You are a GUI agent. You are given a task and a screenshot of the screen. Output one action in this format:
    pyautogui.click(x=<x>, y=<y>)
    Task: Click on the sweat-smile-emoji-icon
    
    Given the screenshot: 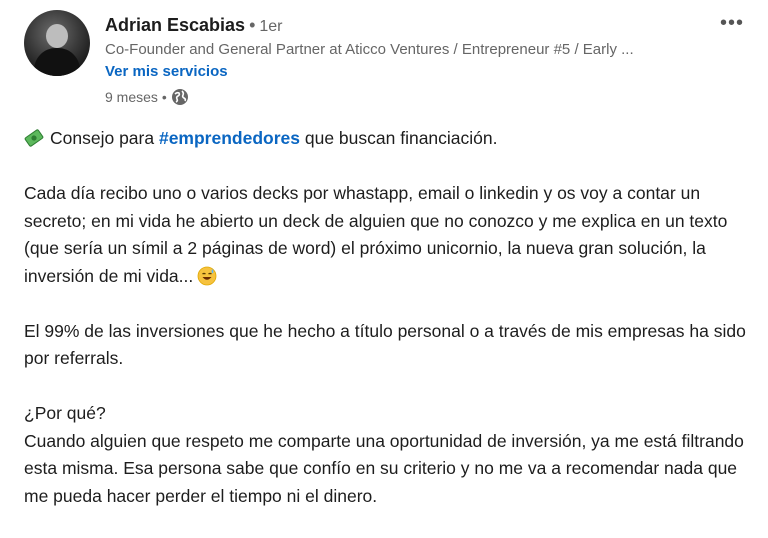 What is the action you would take?
    pyautogui.click(x=207, y=276)
    